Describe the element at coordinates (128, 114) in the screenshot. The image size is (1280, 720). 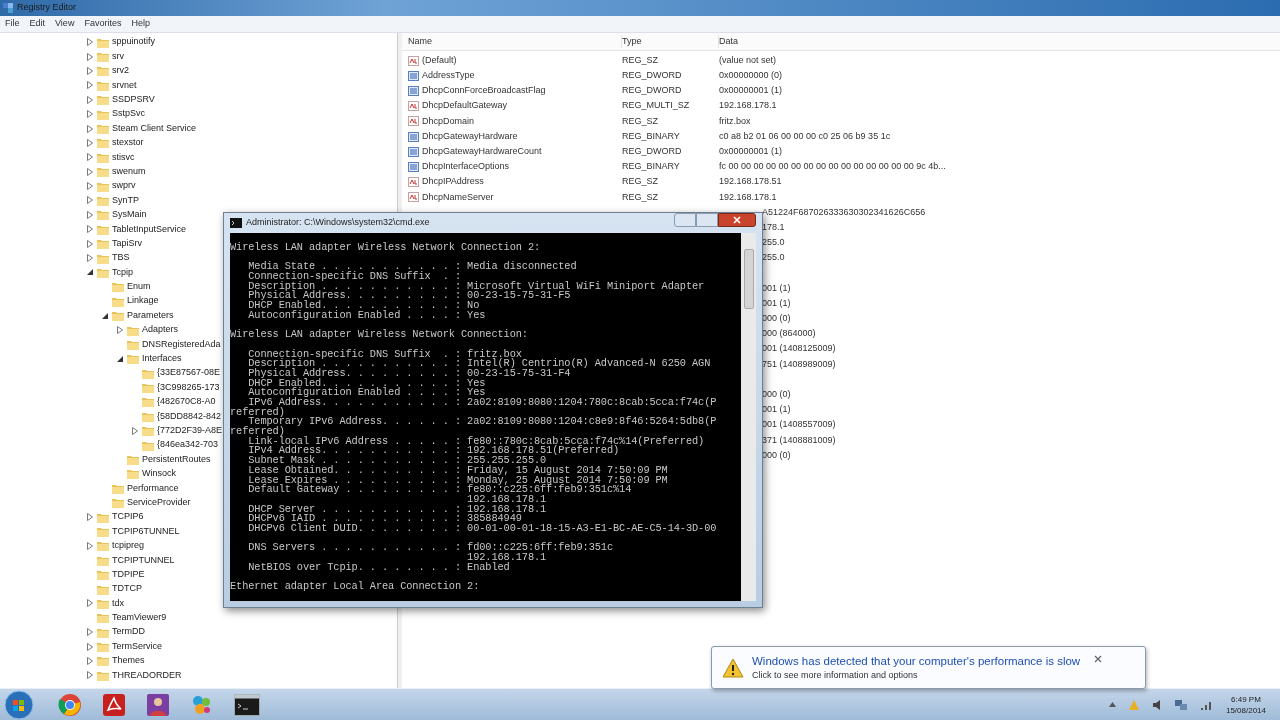
I see `tree-item: SstpSvc` at that location.